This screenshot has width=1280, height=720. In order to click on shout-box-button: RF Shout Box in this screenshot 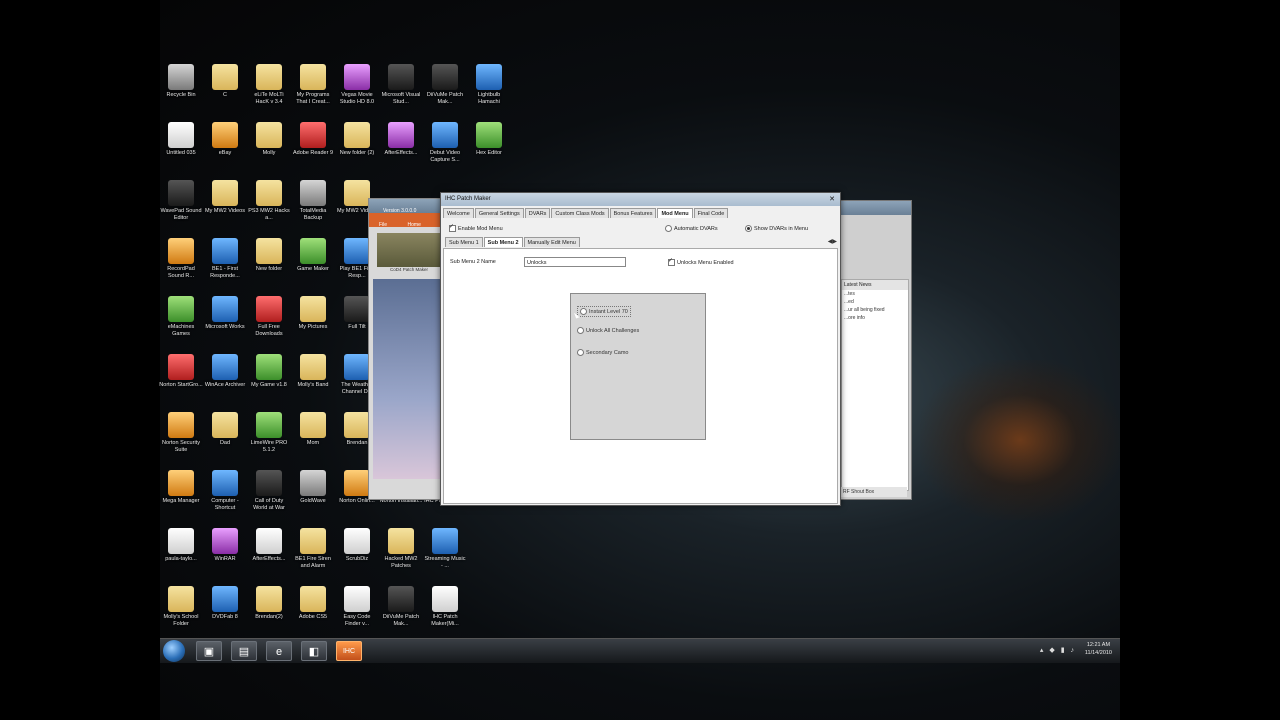, I will do `click(874, 492)`.